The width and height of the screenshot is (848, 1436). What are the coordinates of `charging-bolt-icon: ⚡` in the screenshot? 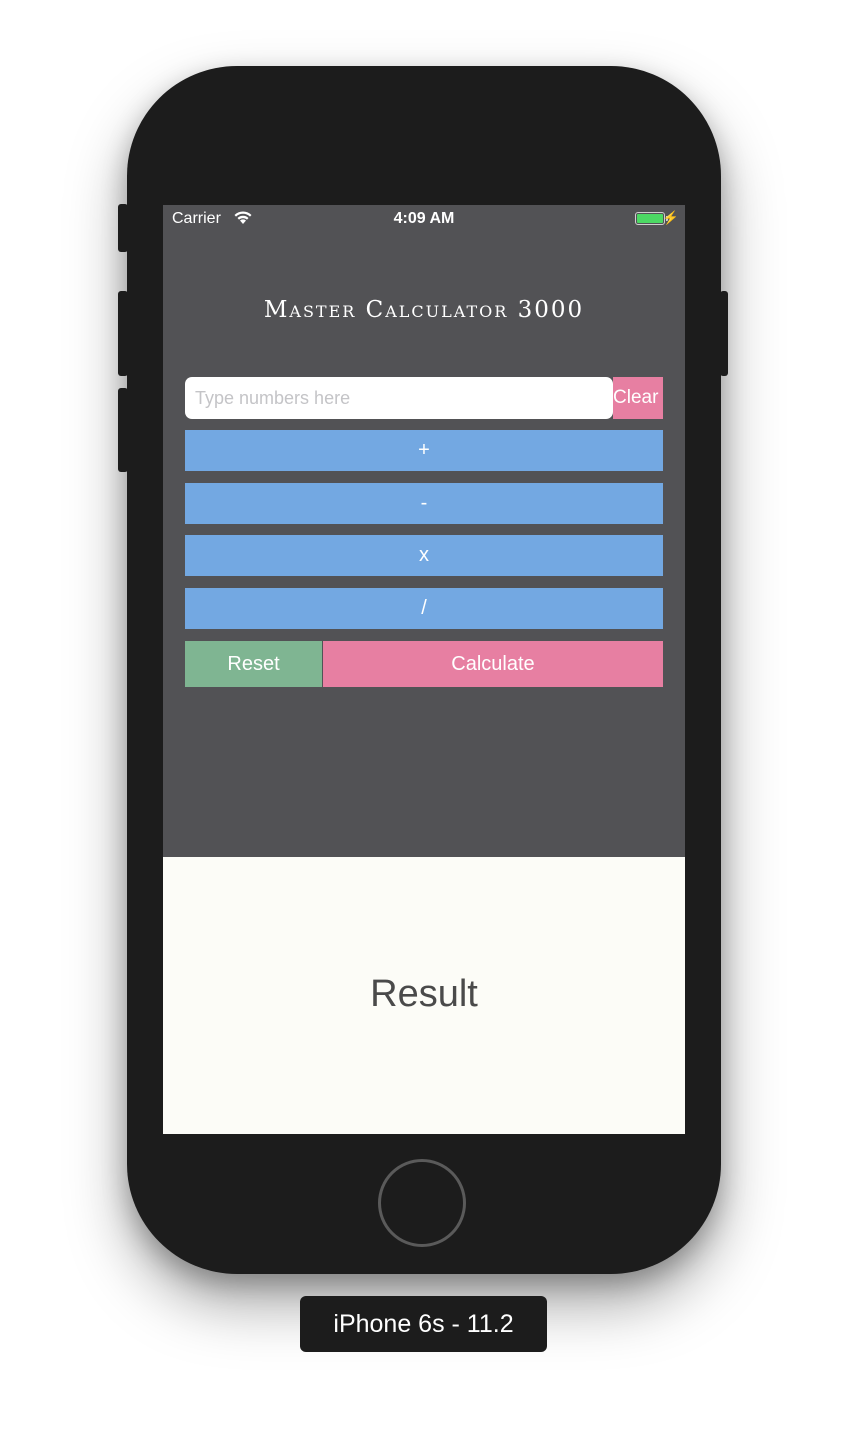 It's located at (670, 217).